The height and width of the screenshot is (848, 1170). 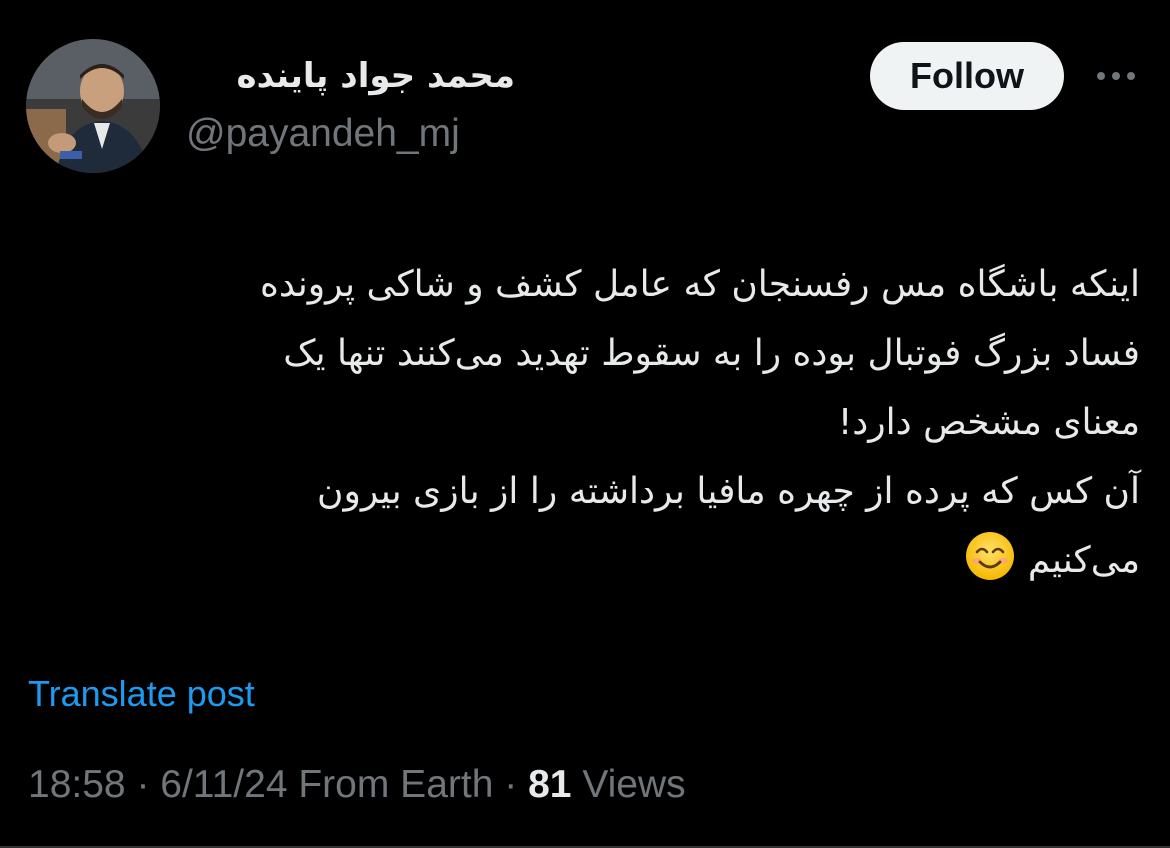 I want to click on tweet-metadata: 18:58 · 6/11/24 From Earth · 81 Views, so click(x=357, y=785).